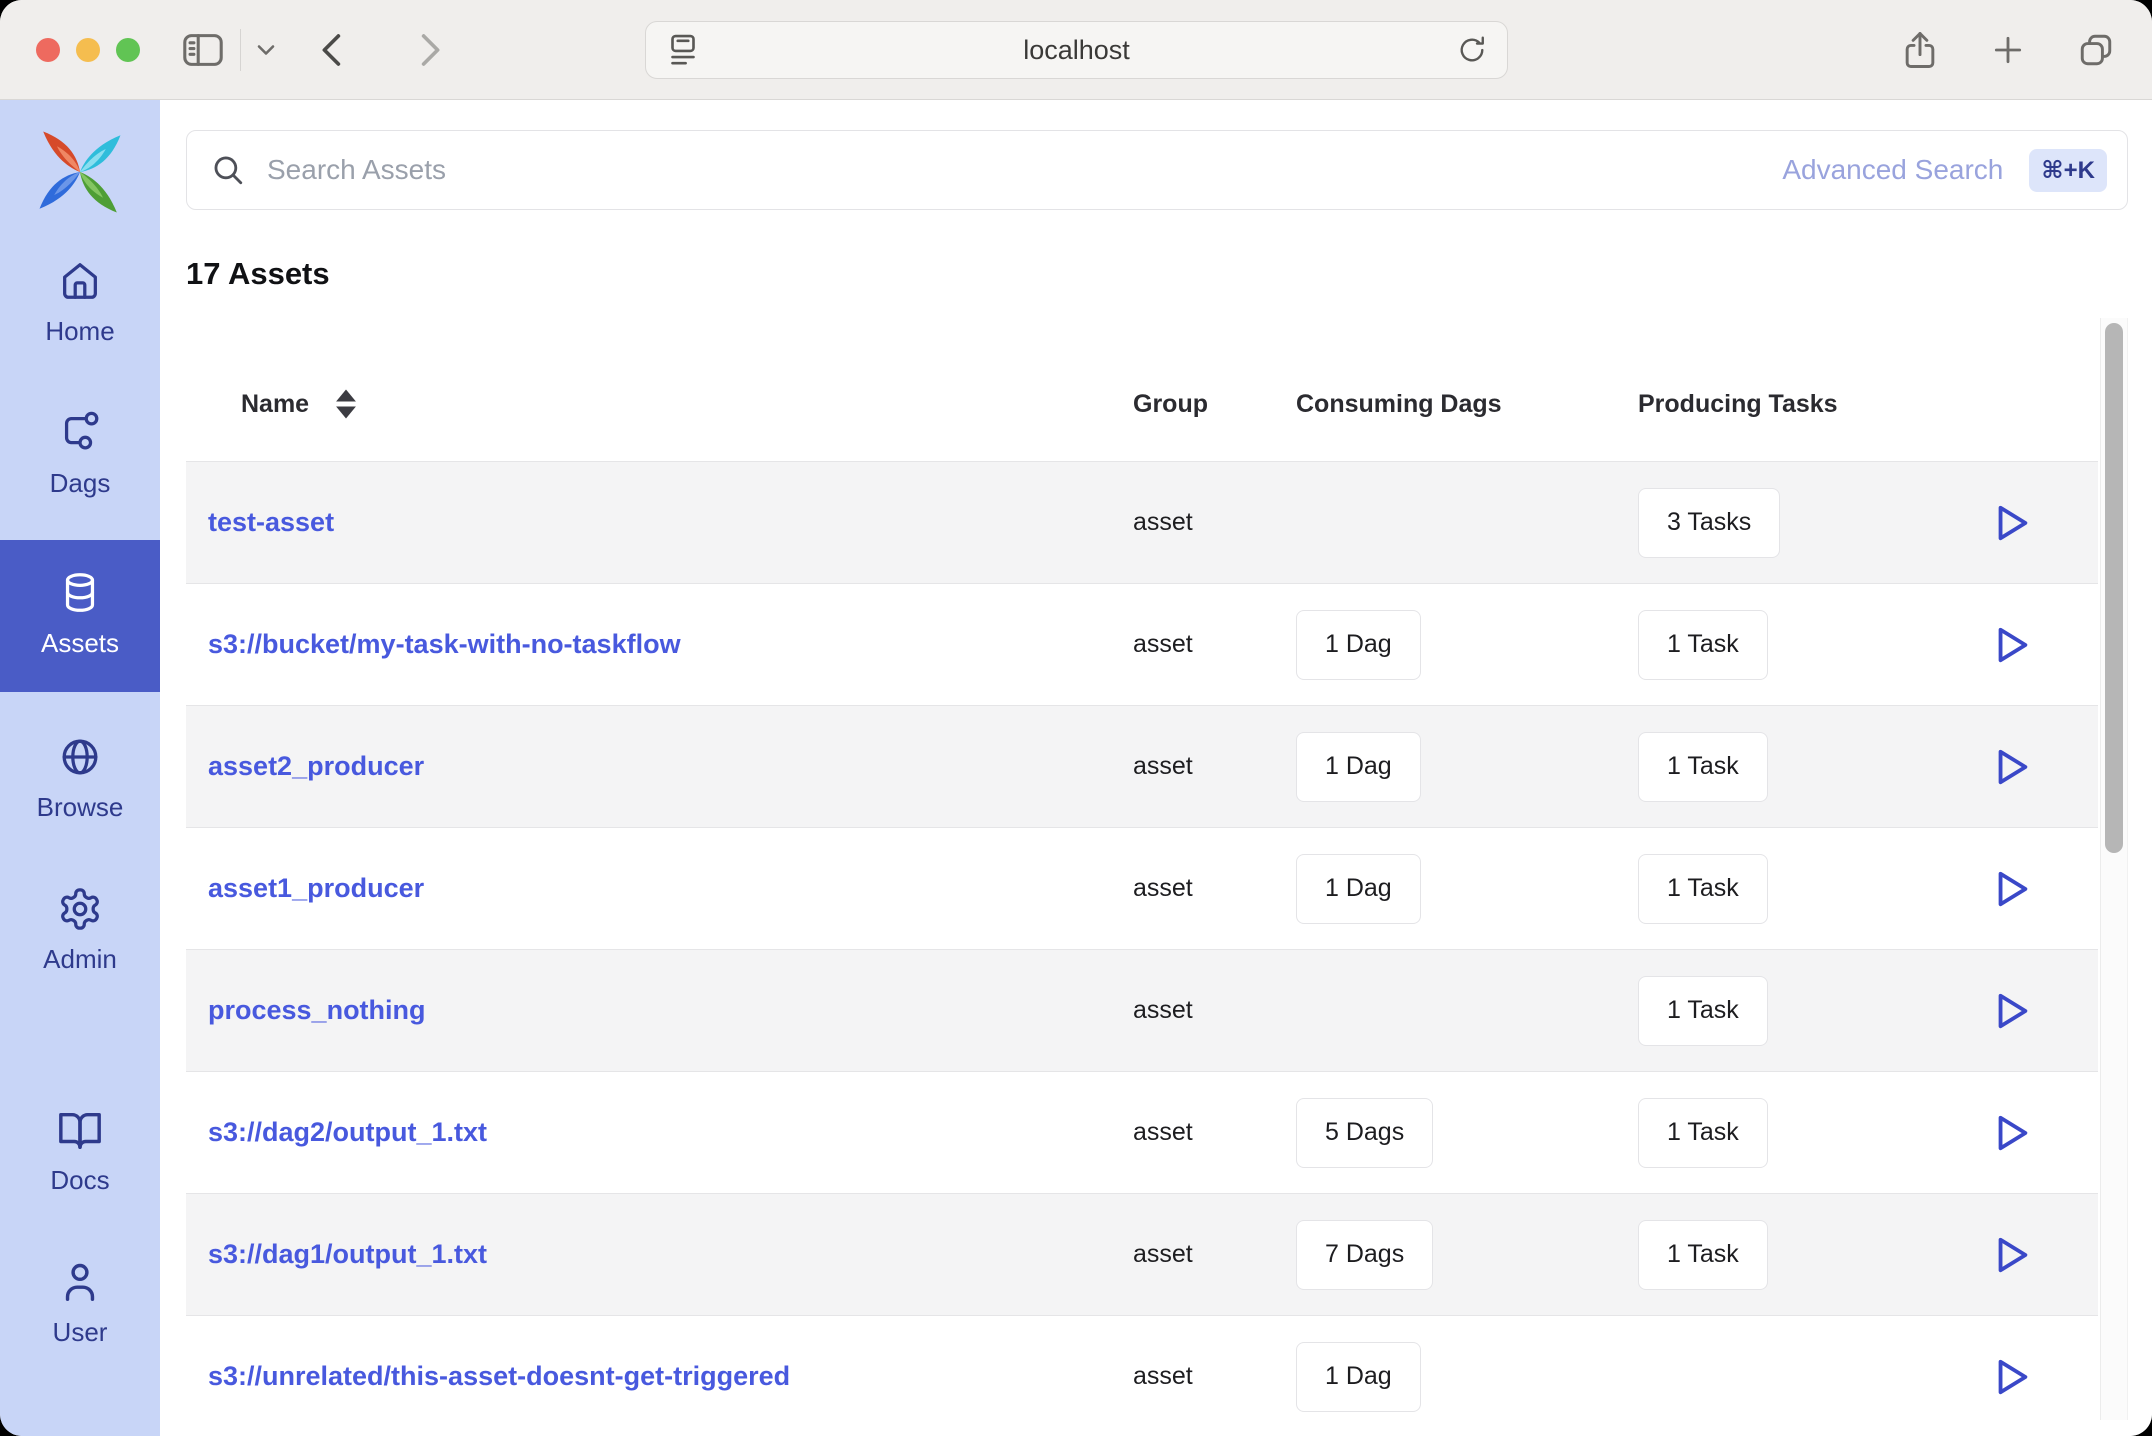 The image size is (2152, 1436). I want to click on sidebar-item-dags: Dags, so click(80, 454).